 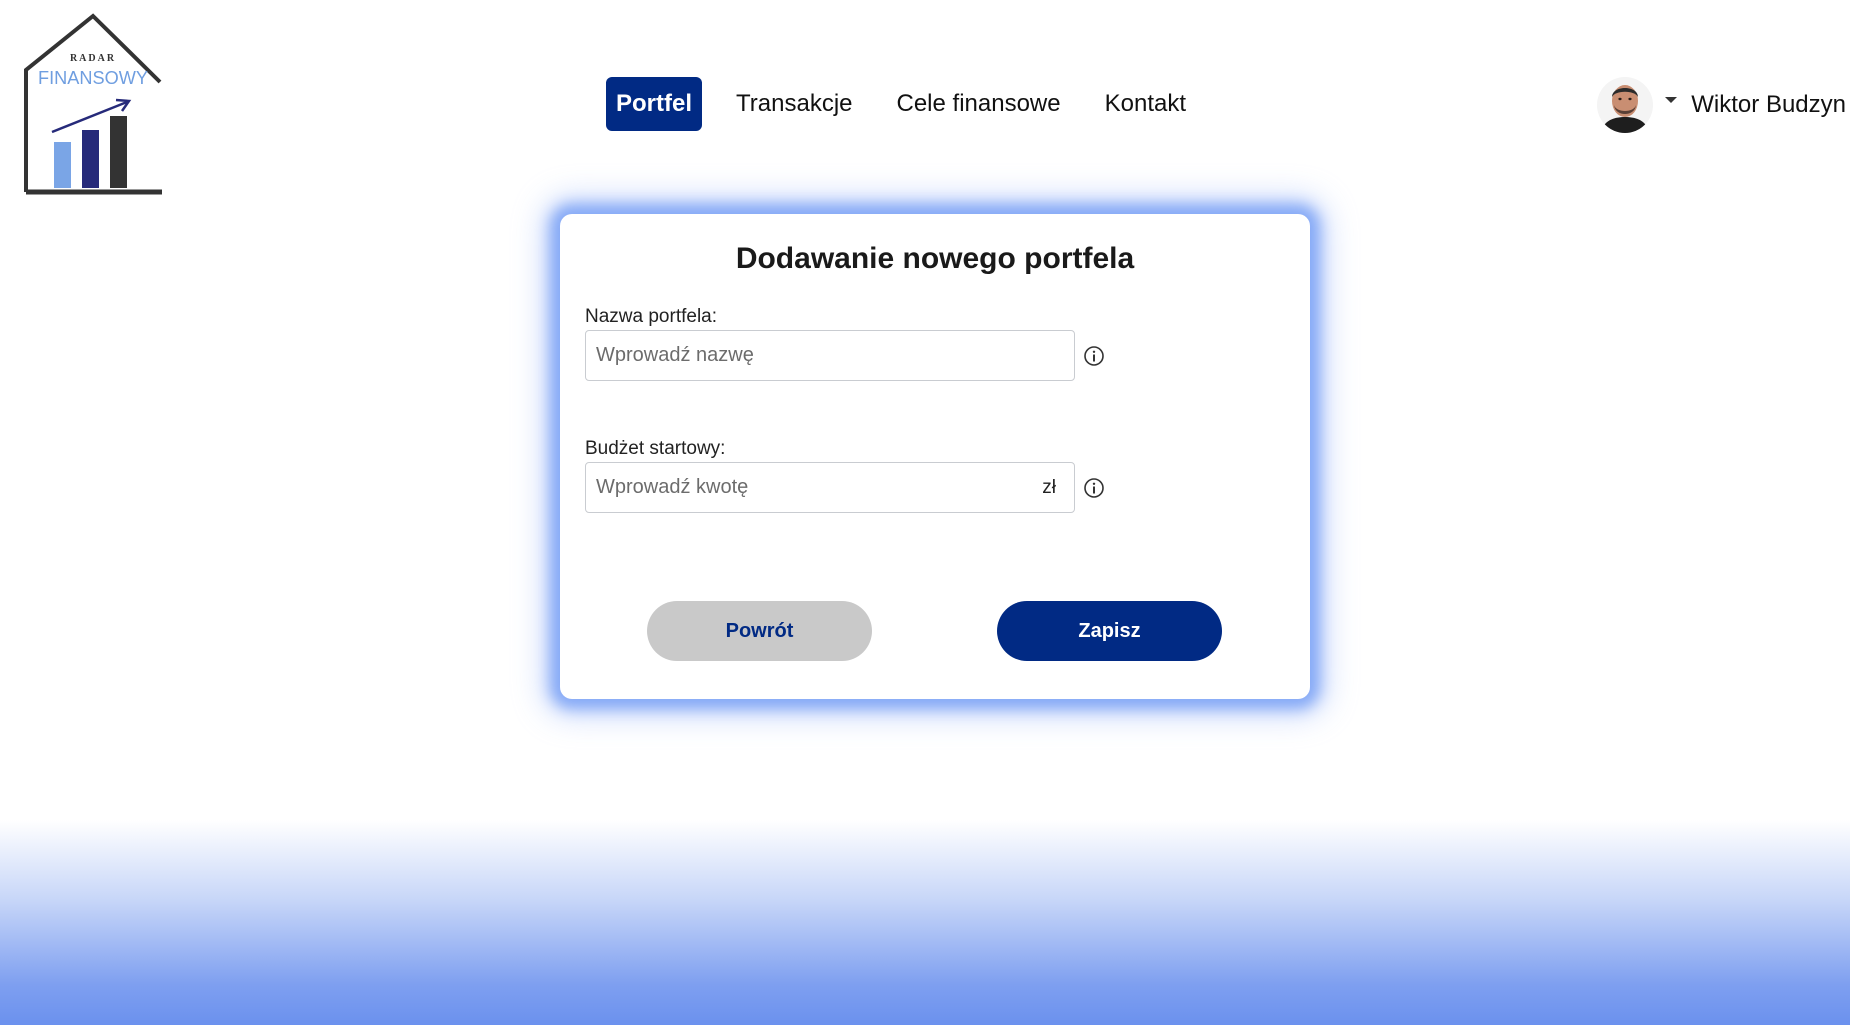 What do you see at coordinates (1671, 100) in the screenshot?
I see `caret-down-icon` at bounding box center [1671, 100].